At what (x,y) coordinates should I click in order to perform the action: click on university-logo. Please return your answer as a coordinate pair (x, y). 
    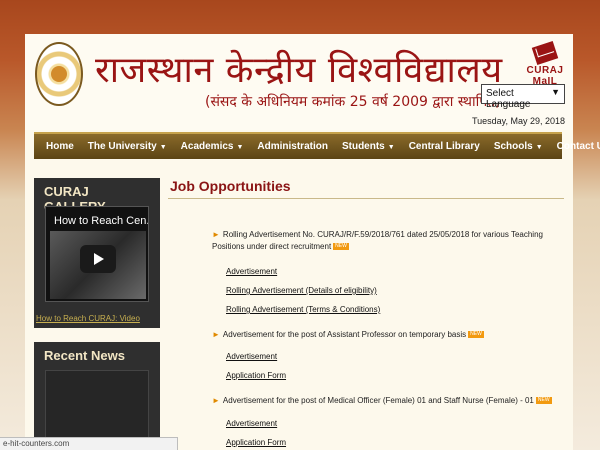
    Looking at the image, I should click on (59, 74).